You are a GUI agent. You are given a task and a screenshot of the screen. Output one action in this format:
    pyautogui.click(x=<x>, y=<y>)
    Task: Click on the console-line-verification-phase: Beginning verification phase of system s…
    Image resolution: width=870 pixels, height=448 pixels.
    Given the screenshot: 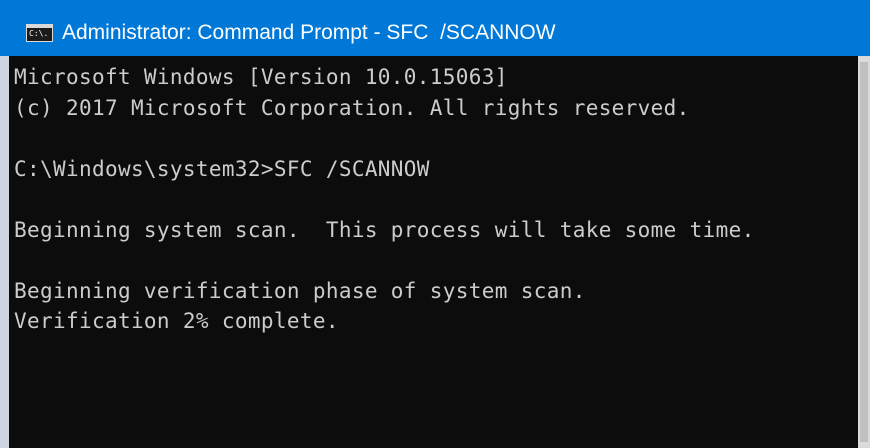 What is the action you would take?
    pyautogui.click(x=300, y=290)
    